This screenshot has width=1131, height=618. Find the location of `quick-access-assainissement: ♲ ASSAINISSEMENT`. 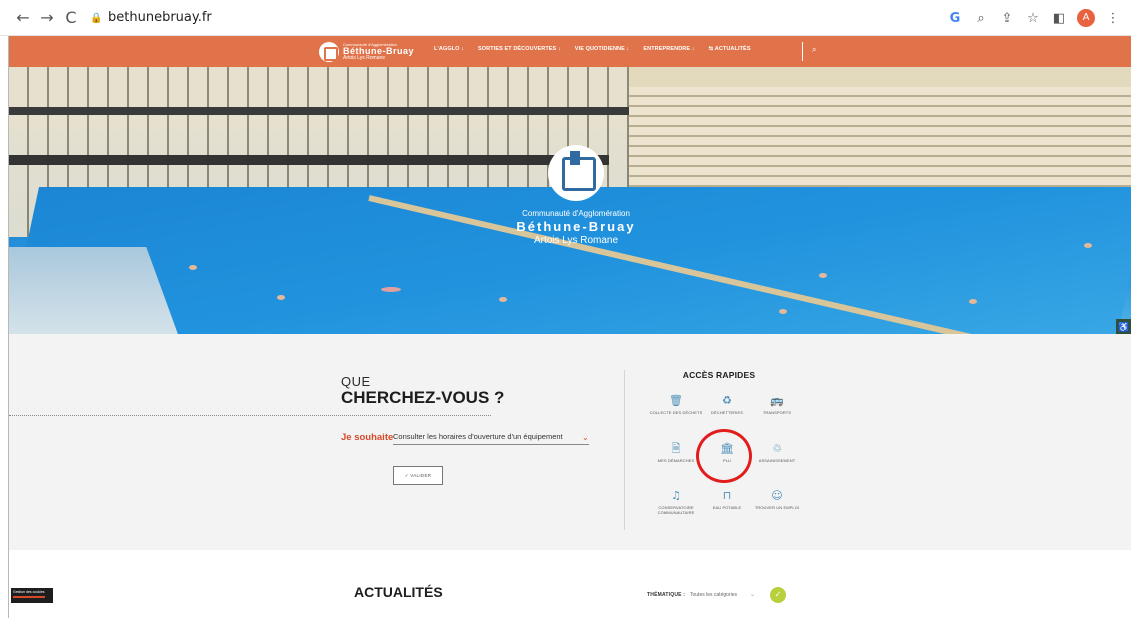

quick-access-assainissement: ♲ ASSAINISSEMENT is located at coordinates (777, 452).